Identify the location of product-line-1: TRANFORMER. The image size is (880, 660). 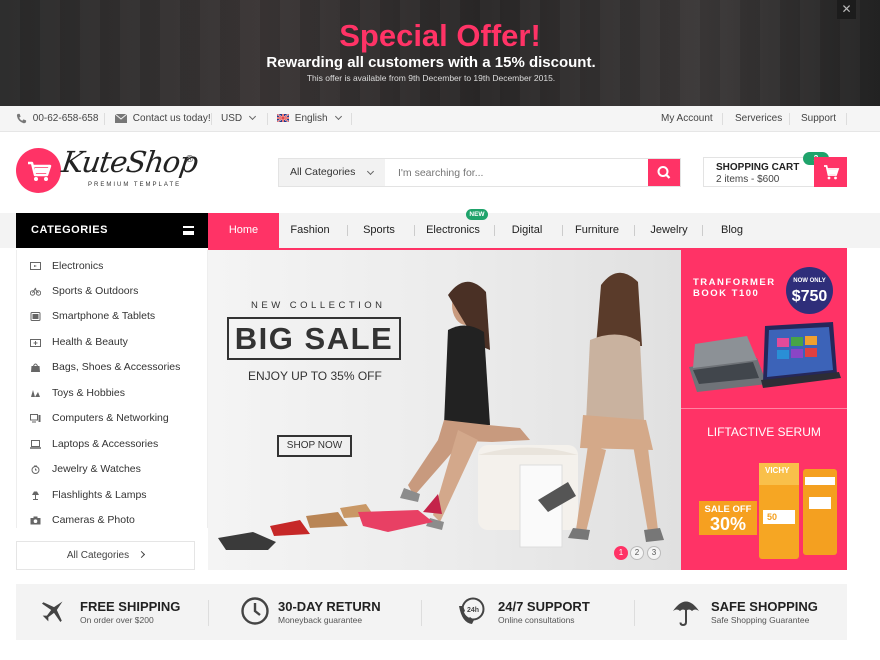
(734, 282).